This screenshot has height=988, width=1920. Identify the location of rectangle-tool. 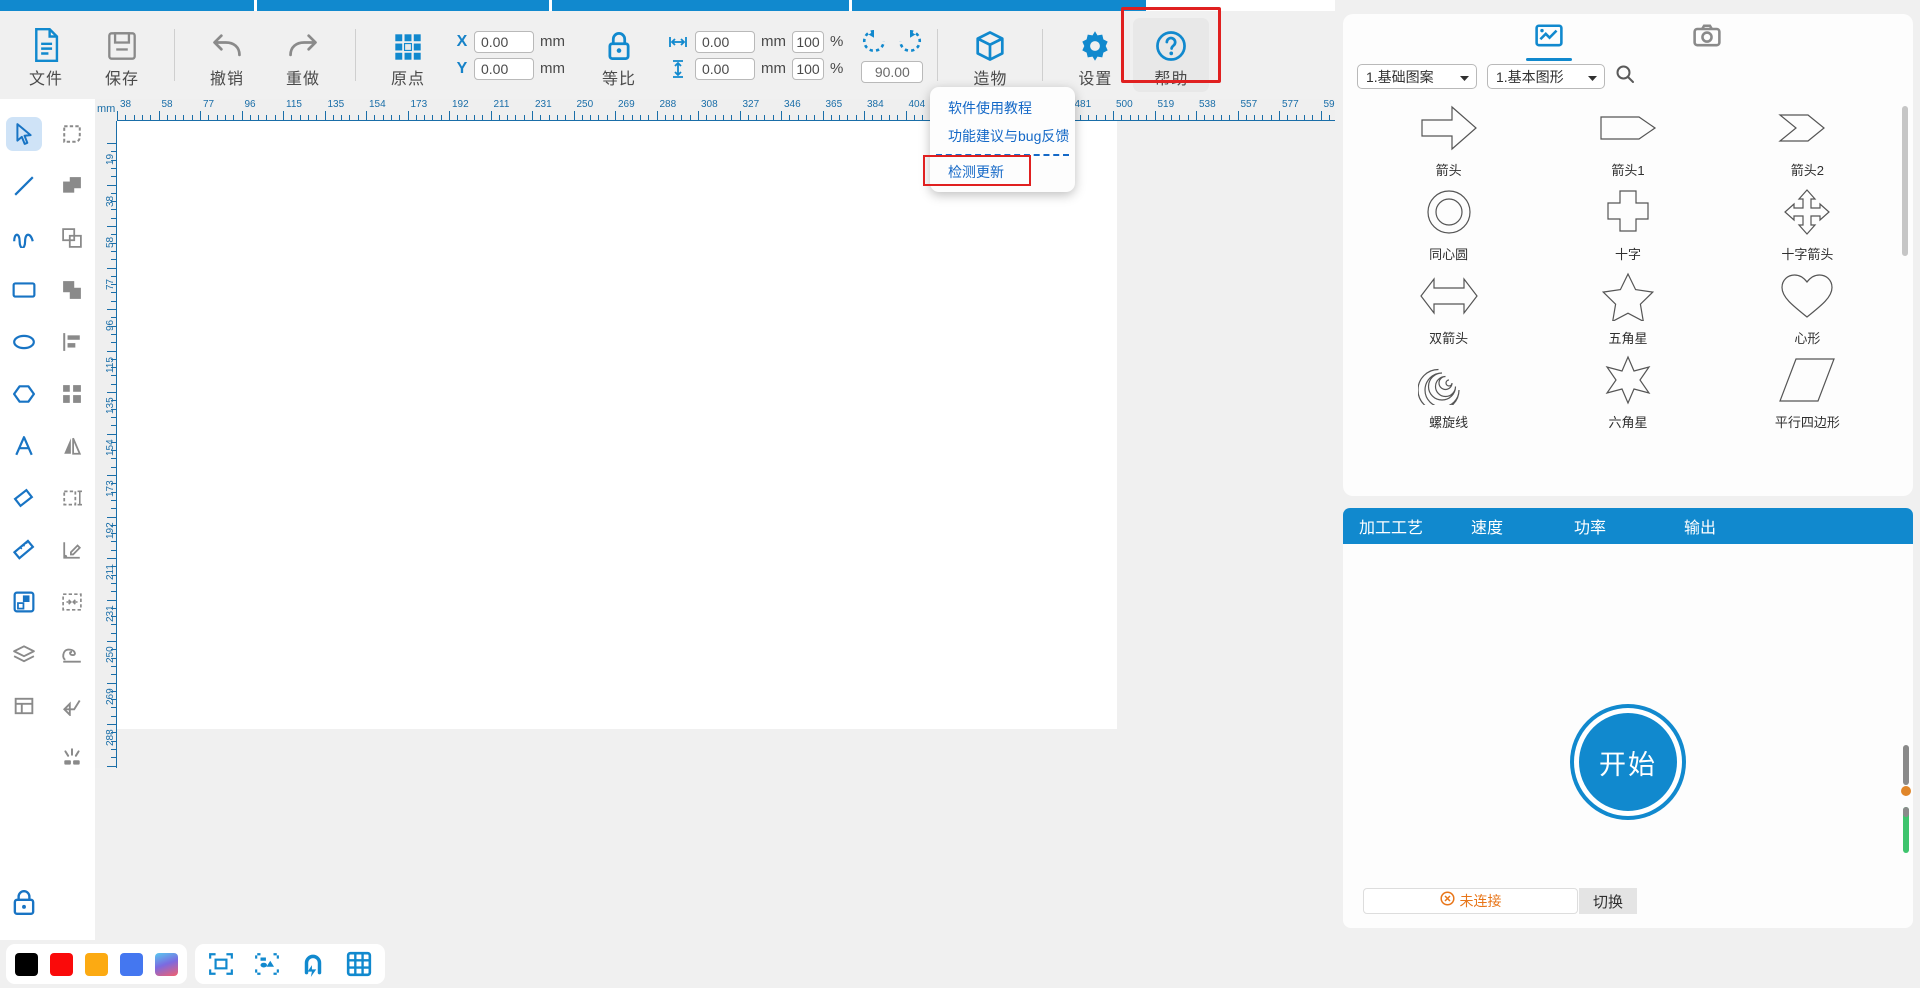
(24, 290).